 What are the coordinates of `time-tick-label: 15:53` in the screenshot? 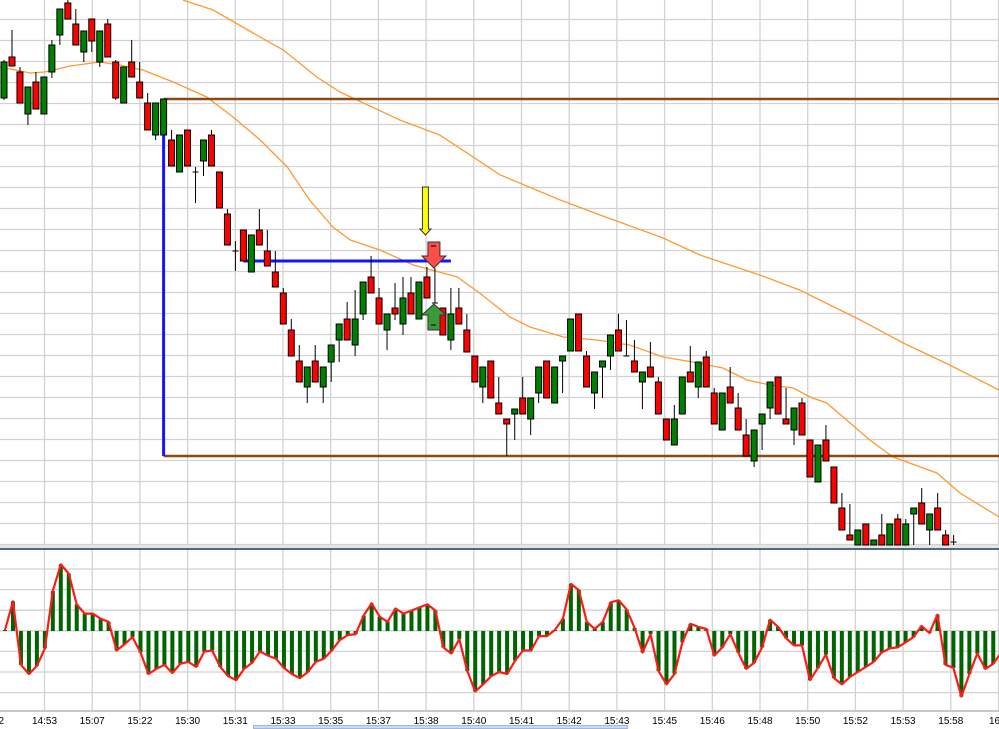 It's located at (903, 721).